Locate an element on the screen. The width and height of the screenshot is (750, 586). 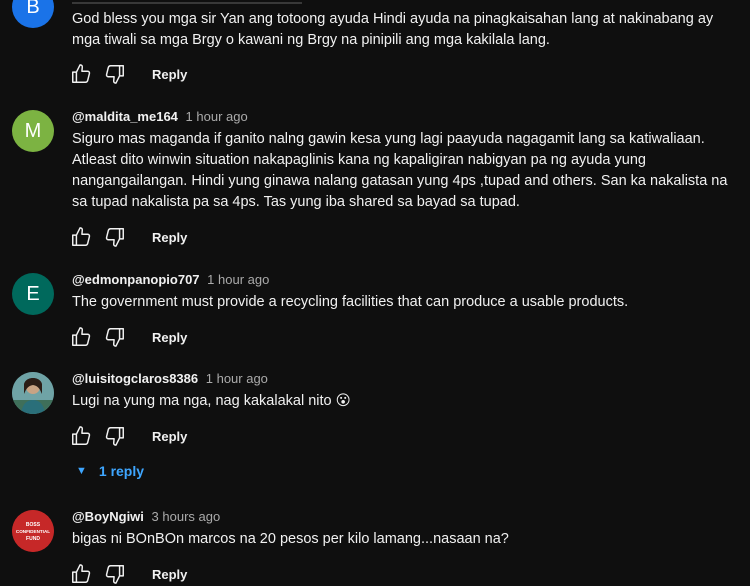
comment-meta: @maldita_me164 1 hour ago is located at coordinates (402, 117).